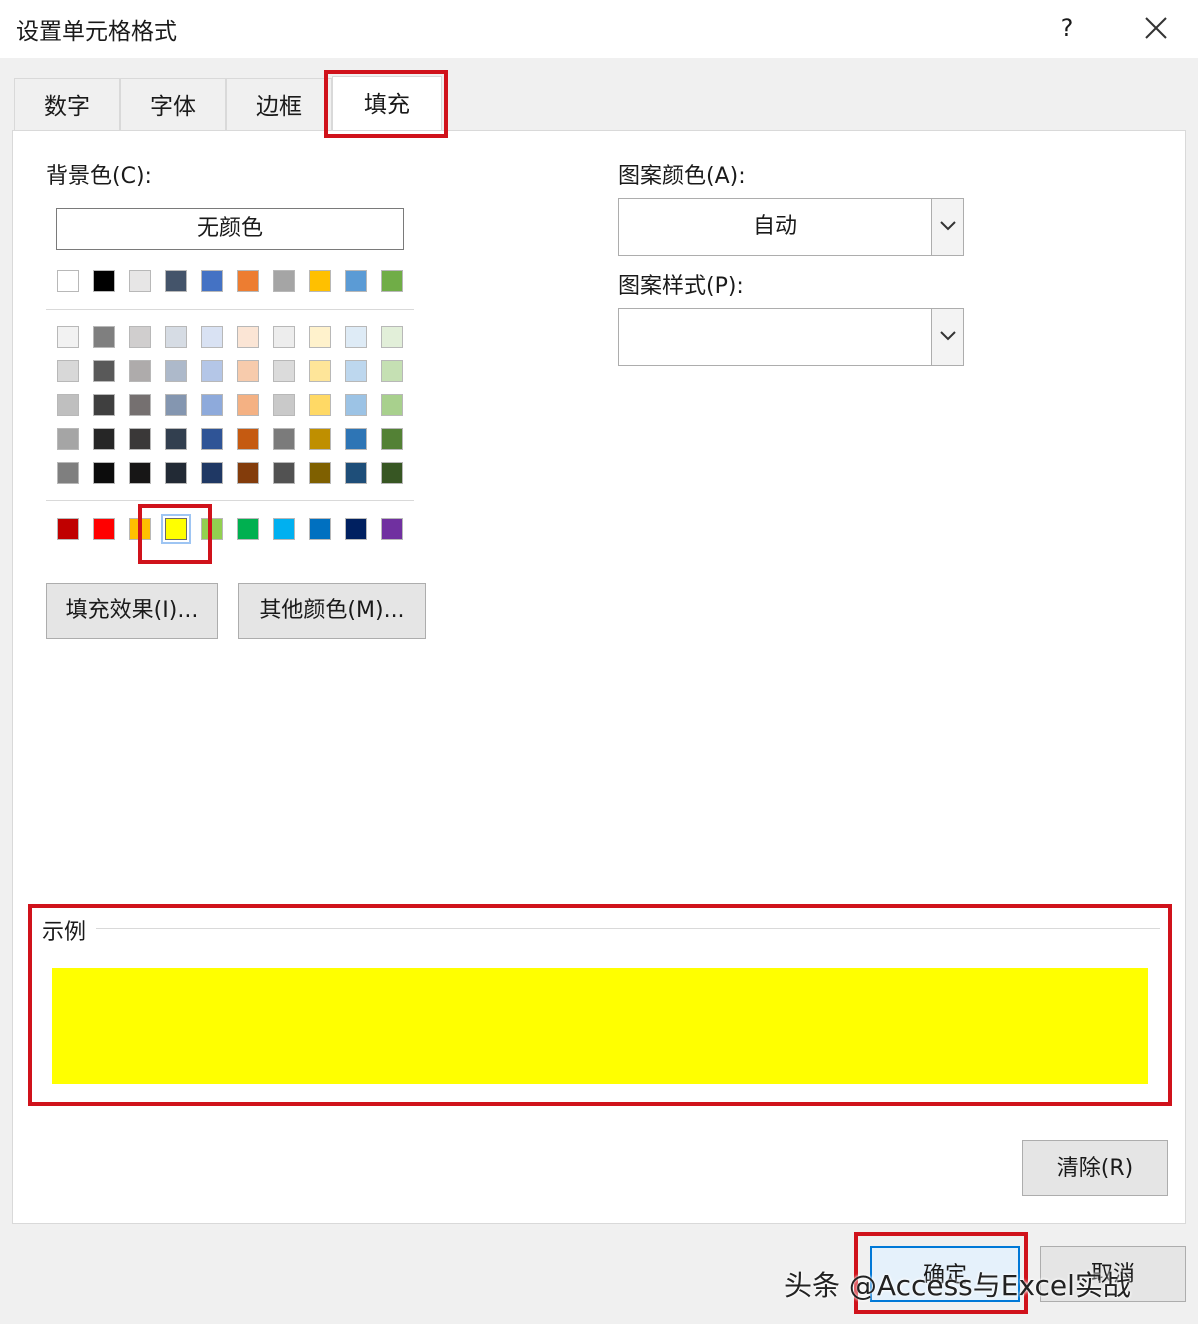 The height and width of the screenshot is (1324, 1198). Describe the element at coordinates (774, 226) in the screenshot. I see `pattern-color-value: 自动` at that location.